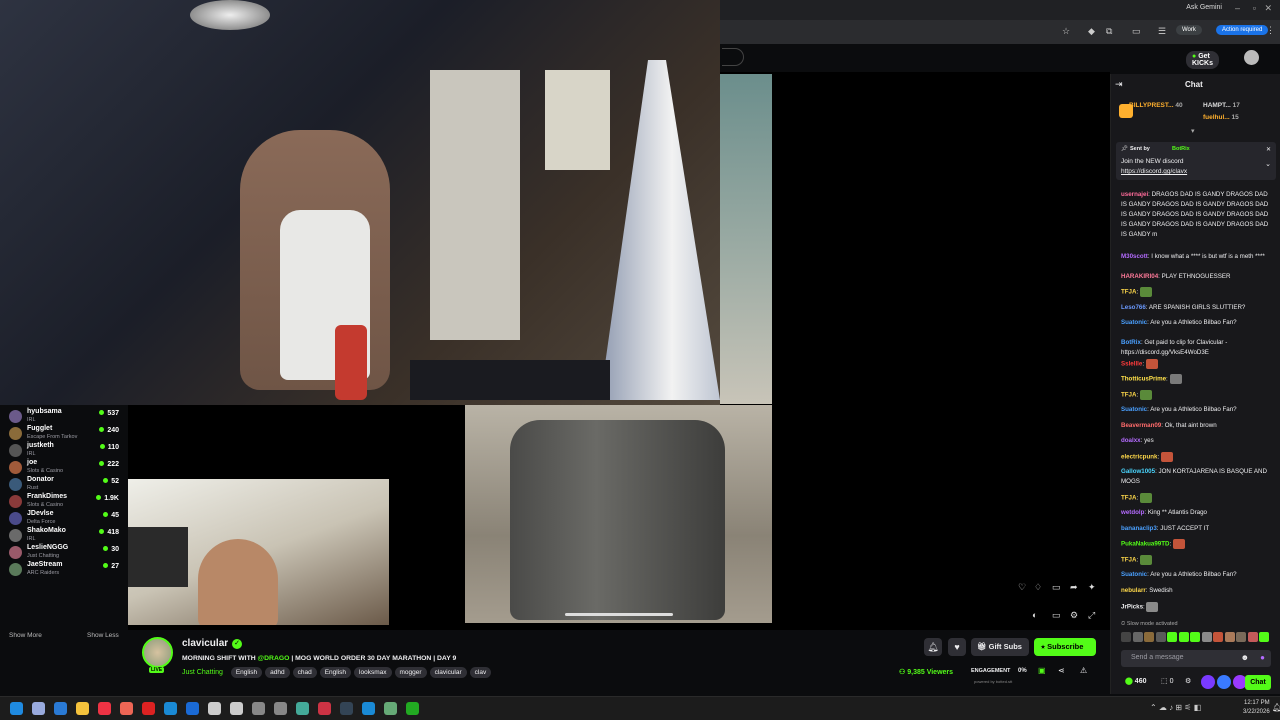 This screenshot has height=720, width=1280. I want to click on chat-username: usernajei, so click(1134, 194).